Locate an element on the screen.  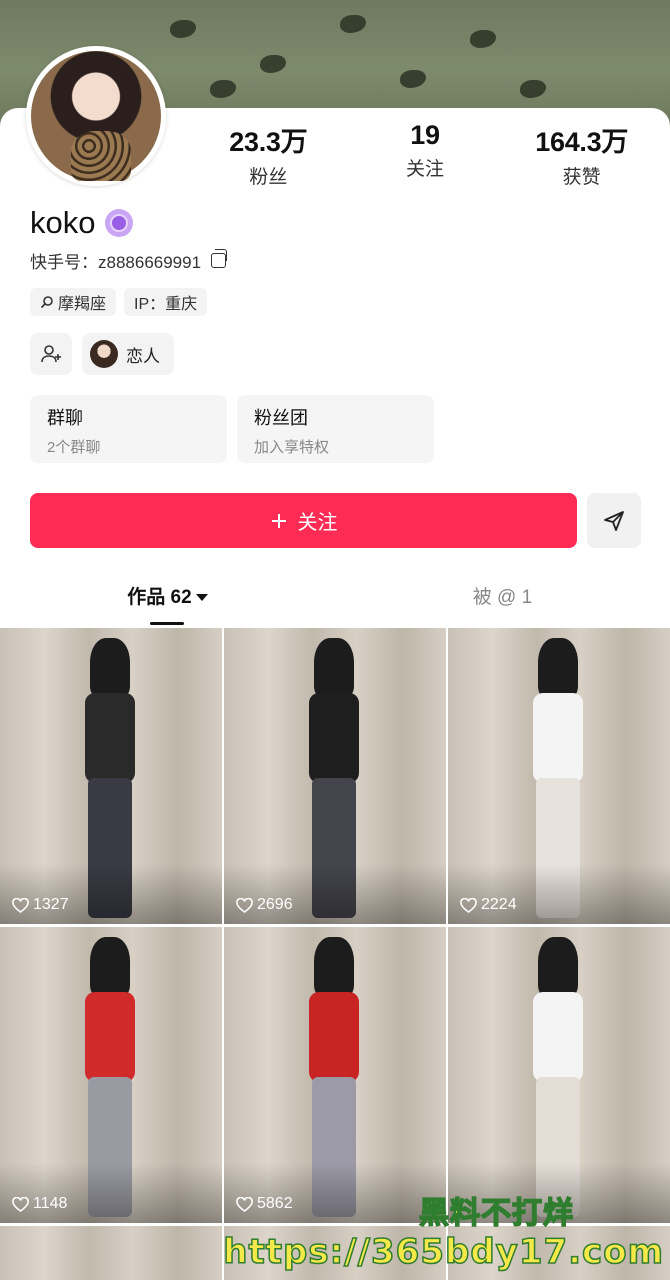
profile-name-row: koko is located at coordinates (82, 223).